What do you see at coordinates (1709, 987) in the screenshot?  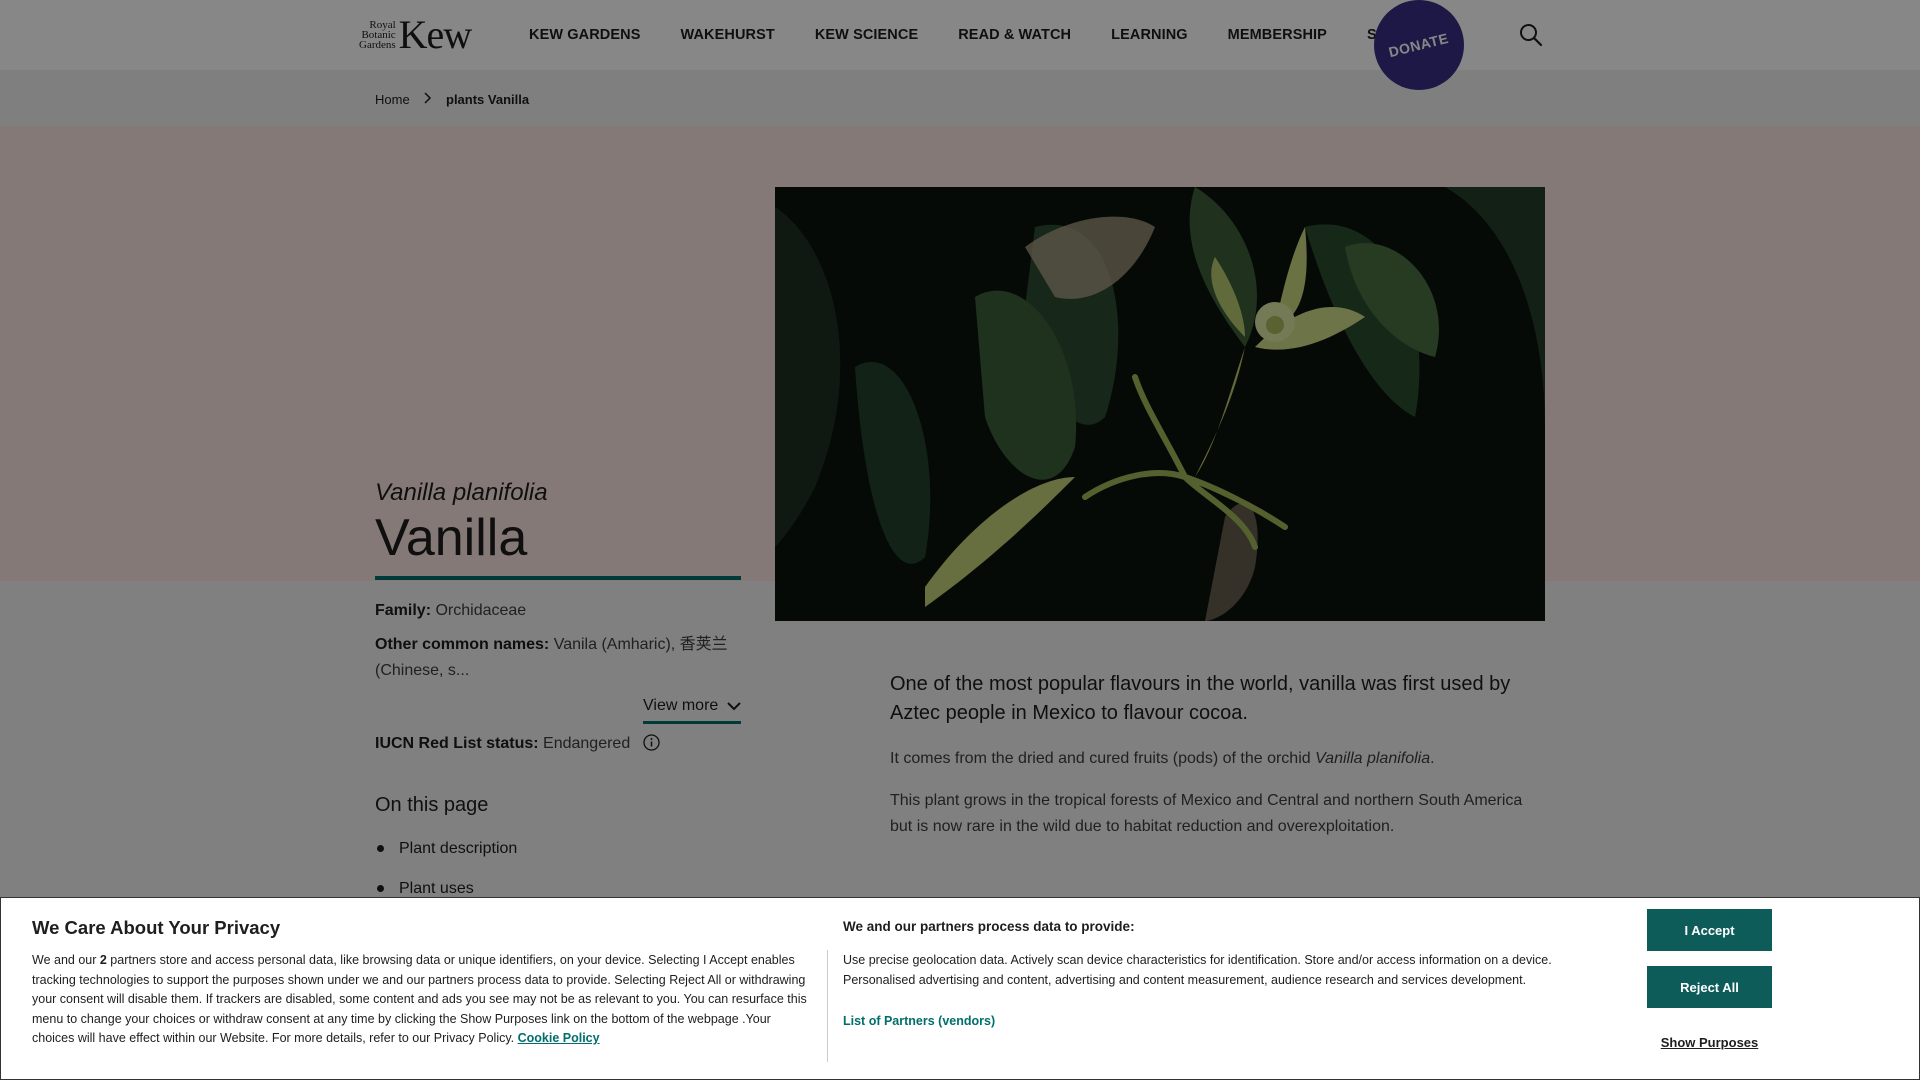 I see `reject-all-button: Reject All` at bounding box center [1709, 987].